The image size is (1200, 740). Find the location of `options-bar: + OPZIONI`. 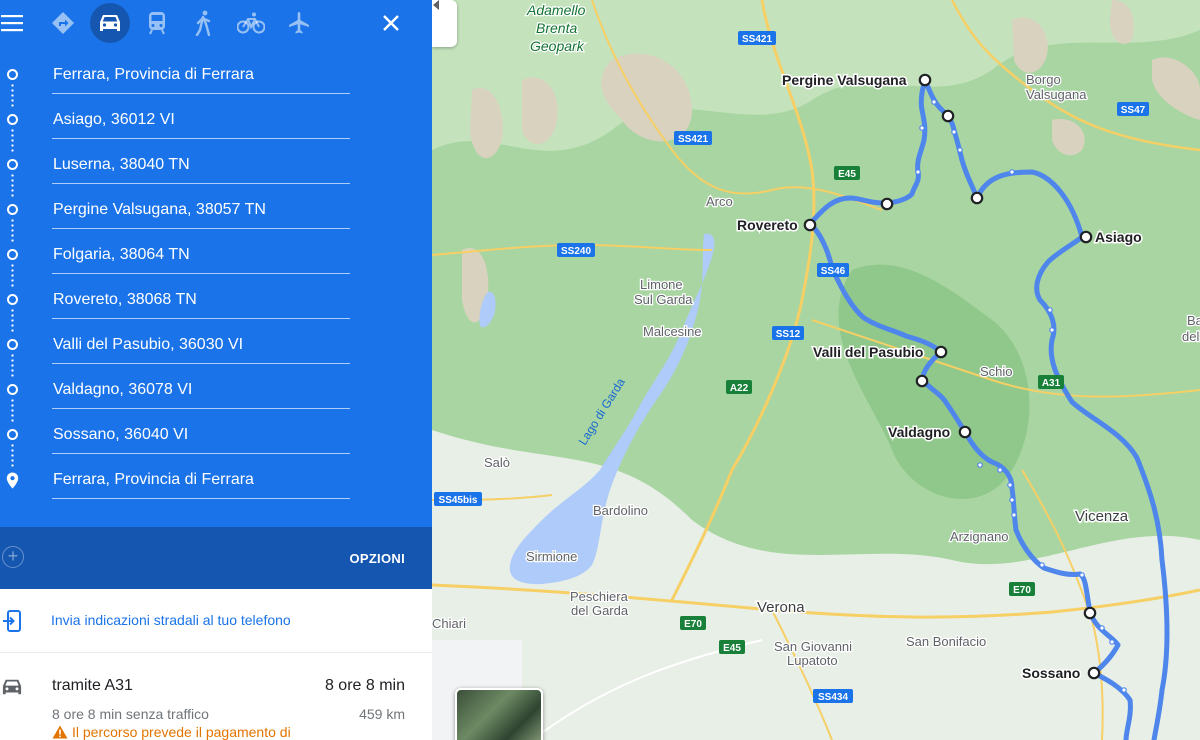

options-bar: + OPZIONI is located at coordinates (216, 558).